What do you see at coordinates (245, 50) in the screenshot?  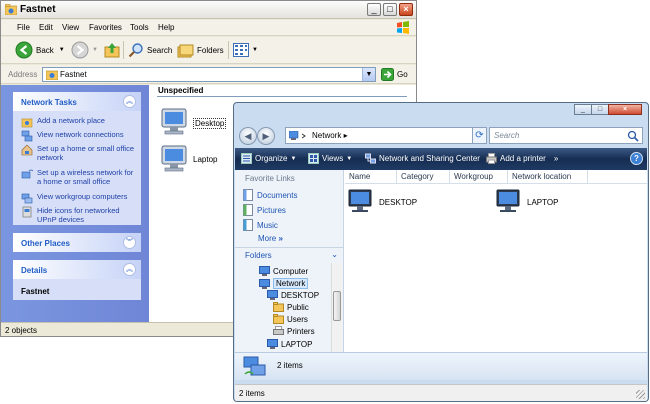 I see `views-button: ▼` at bounding box center [245, 50].